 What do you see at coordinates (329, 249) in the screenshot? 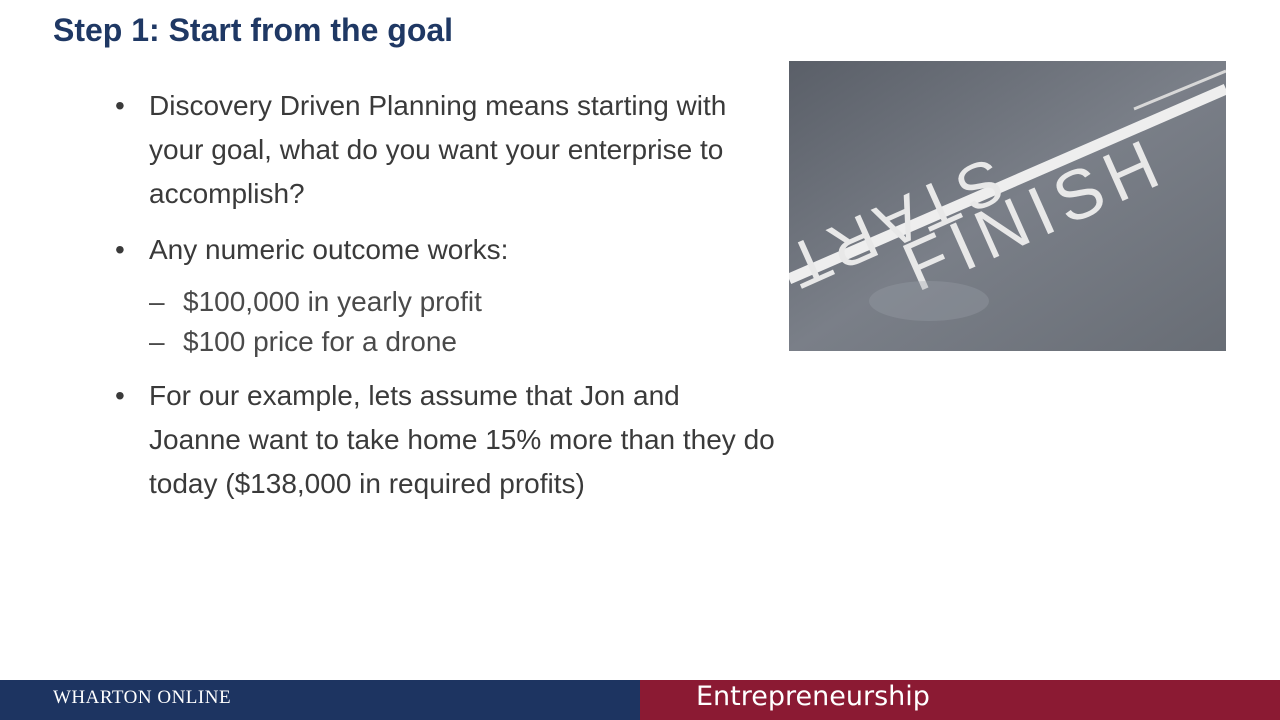
I see `bullet-text: Any numeric outcome works:` at bounding box center [329, 249].